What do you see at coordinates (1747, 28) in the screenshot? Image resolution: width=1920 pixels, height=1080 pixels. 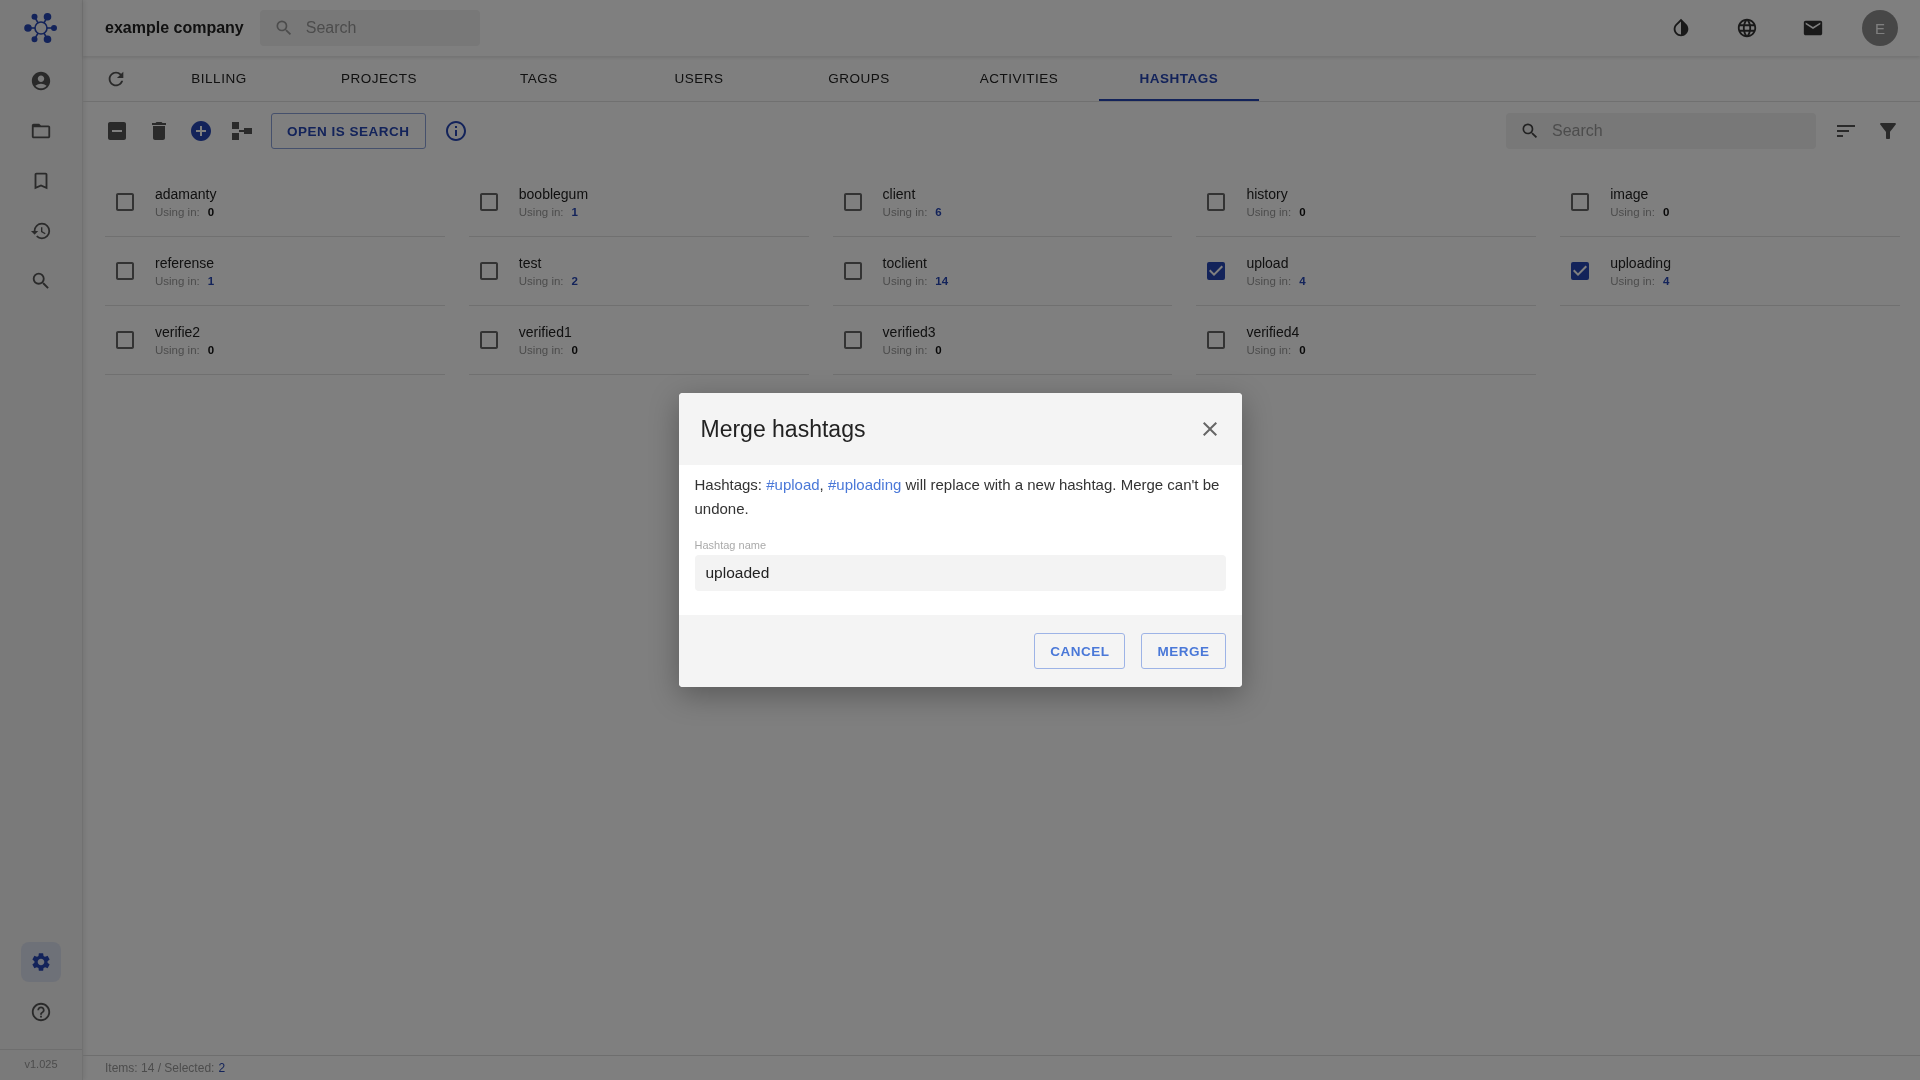 I see `globe-icon` at bounding box center [1747, 28].